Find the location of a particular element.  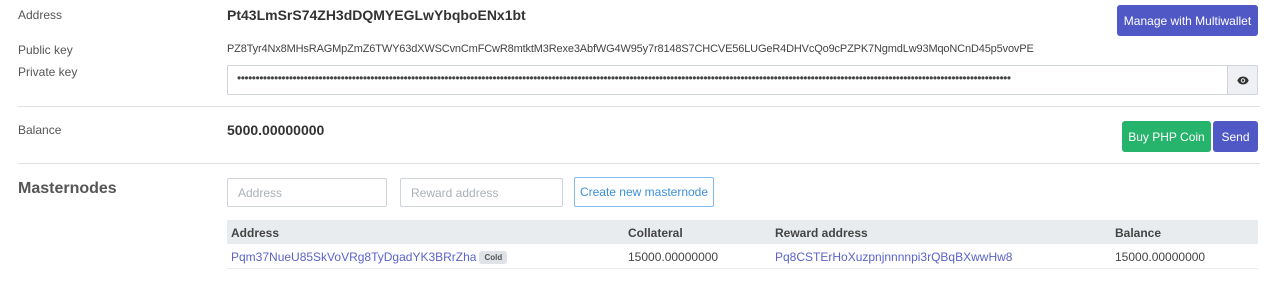

column-header-collateral: Collateral is located at coordinates (655, 233).